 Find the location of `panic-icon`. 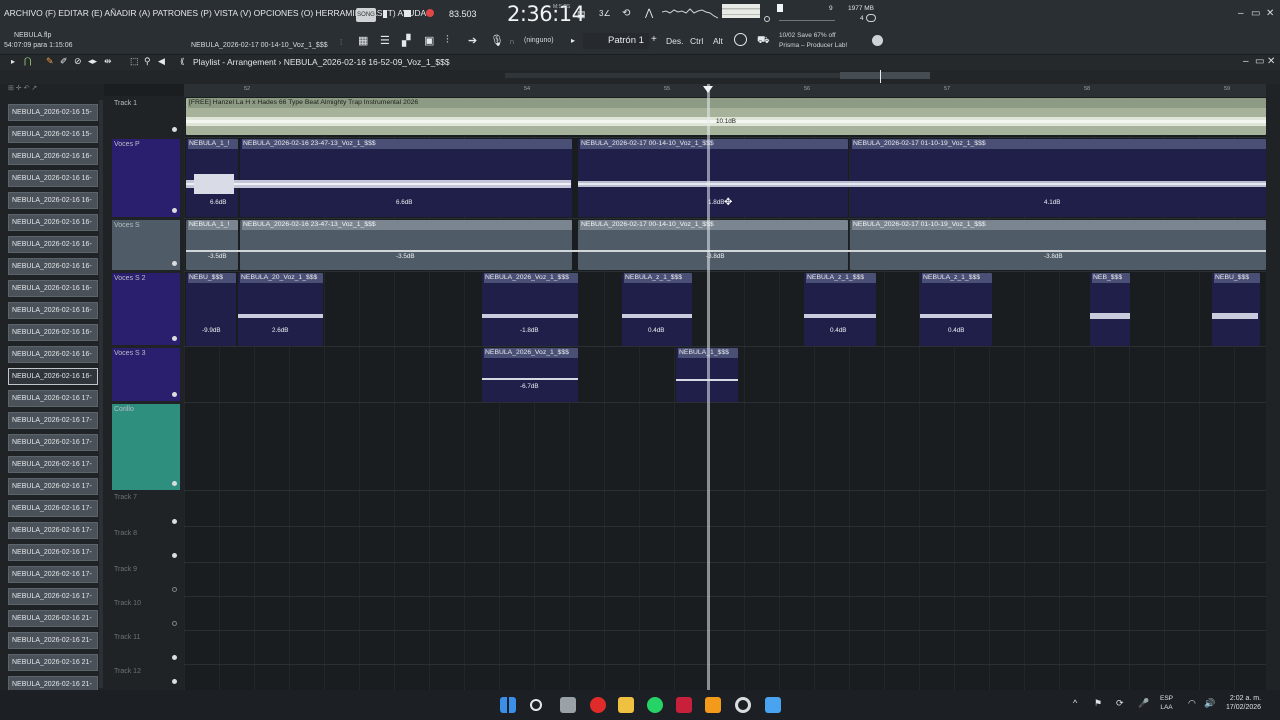

panic-icon is located at coordinates (871, 18).